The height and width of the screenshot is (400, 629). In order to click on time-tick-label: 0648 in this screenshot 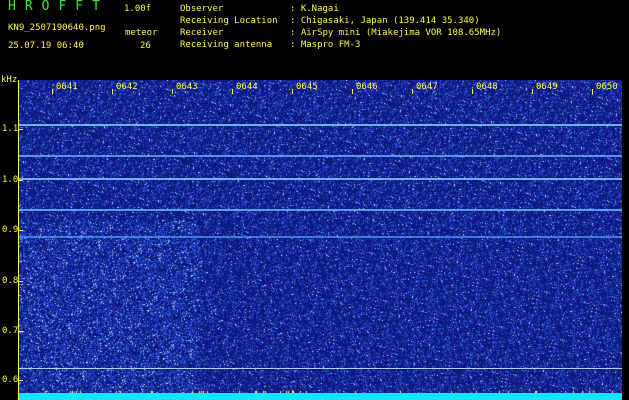, I will do `click(487, 87)`.